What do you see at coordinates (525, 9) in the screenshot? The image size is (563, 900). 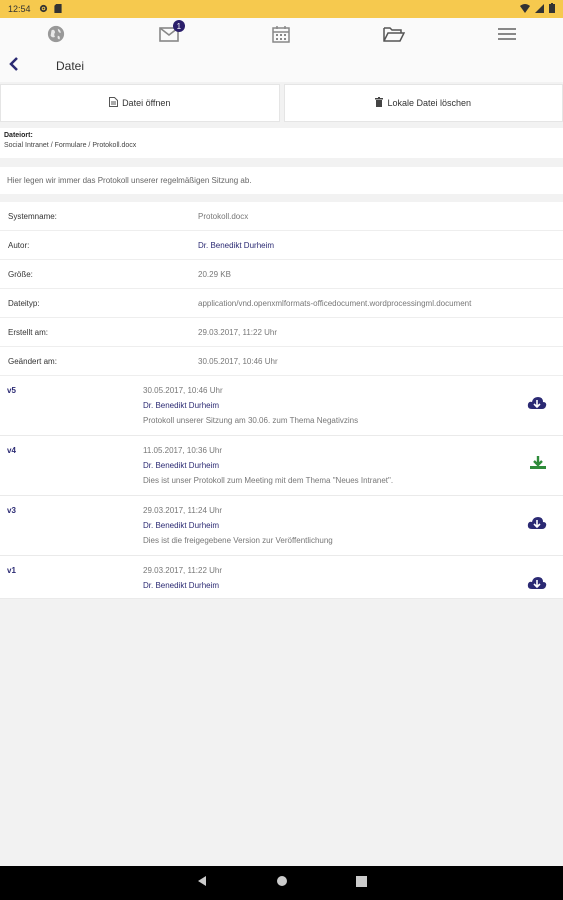 I see `wifi-icon` at bounding box center [525, 9].